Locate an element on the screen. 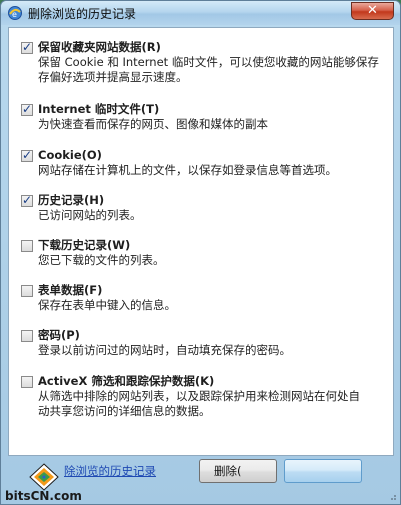  option-title: Cookie(O) is located at coordinates (70, 155).